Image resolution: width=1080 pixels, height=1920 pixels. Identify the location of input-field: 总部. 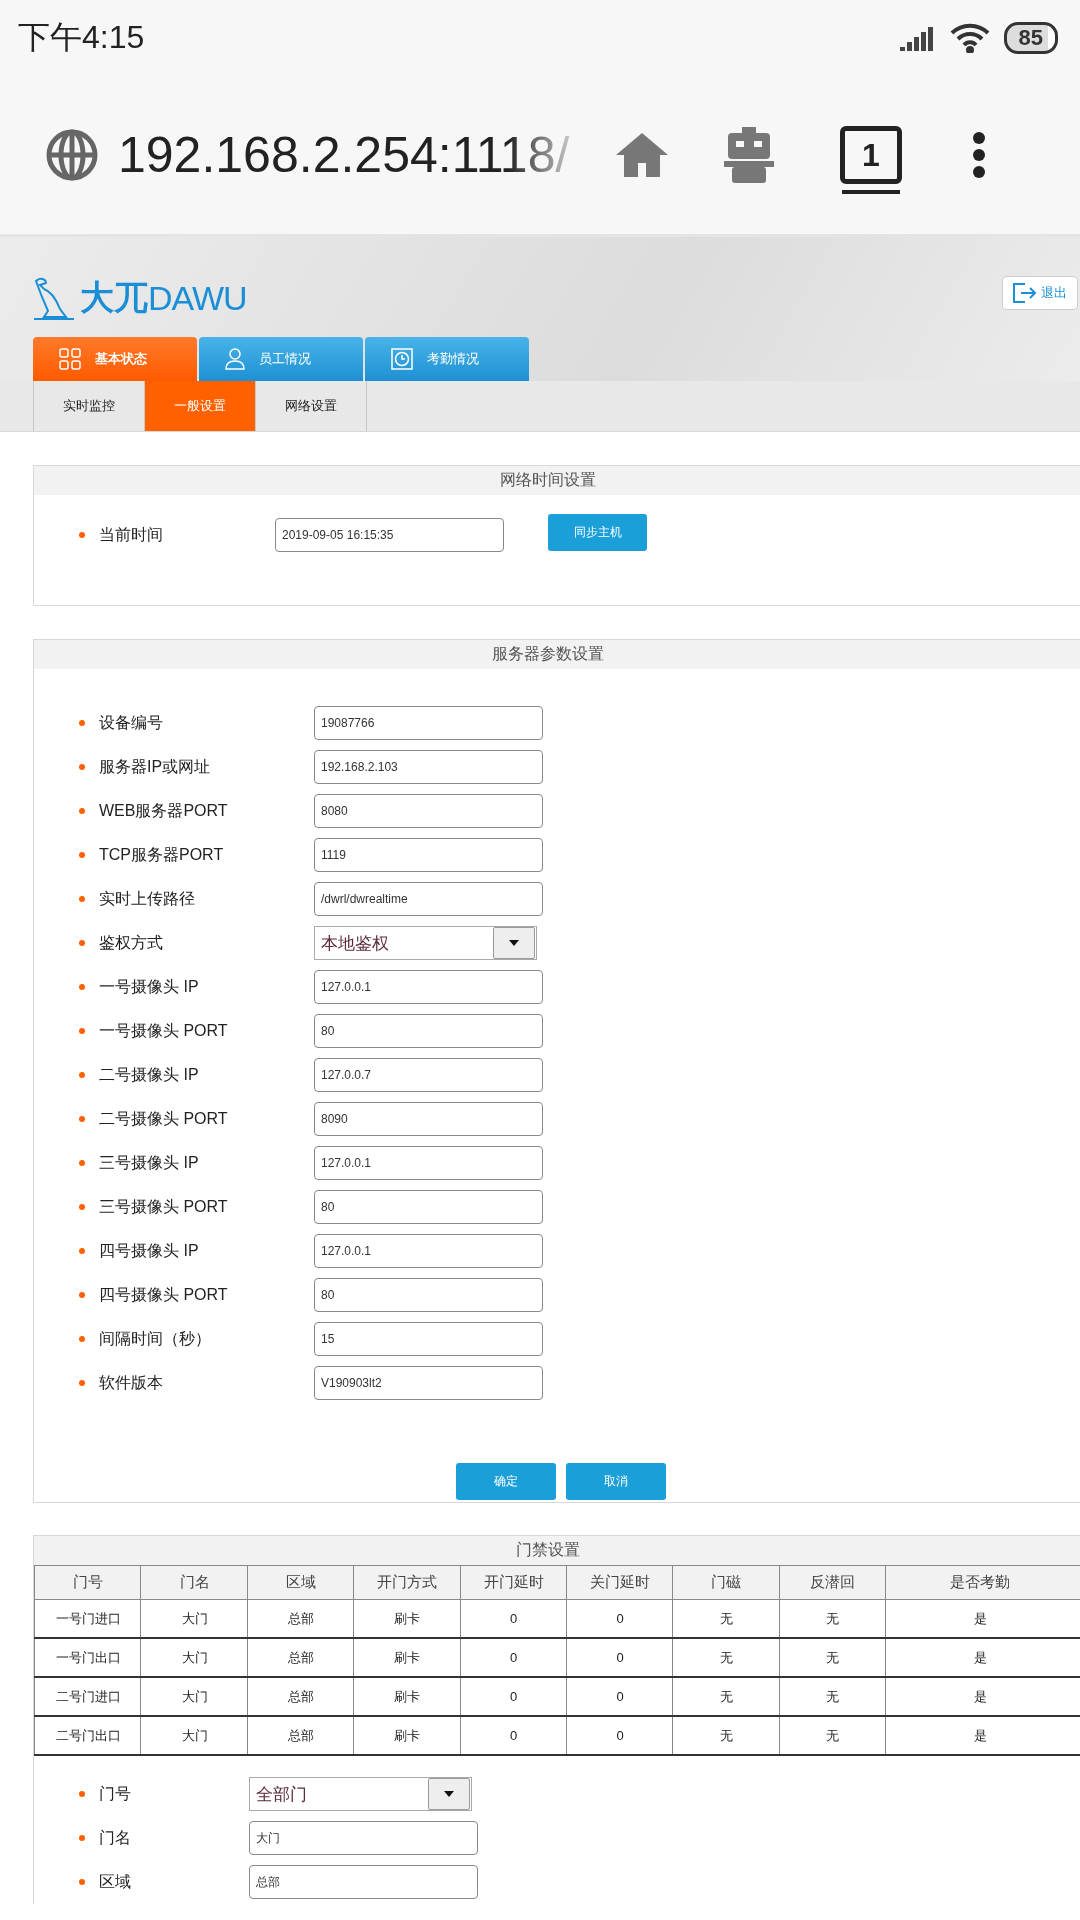
(363, 1882).